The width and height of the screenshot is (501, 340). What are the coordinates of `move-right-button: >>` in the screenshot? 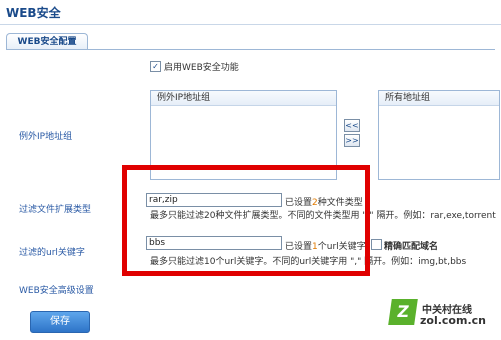 It's located at (352, 140).